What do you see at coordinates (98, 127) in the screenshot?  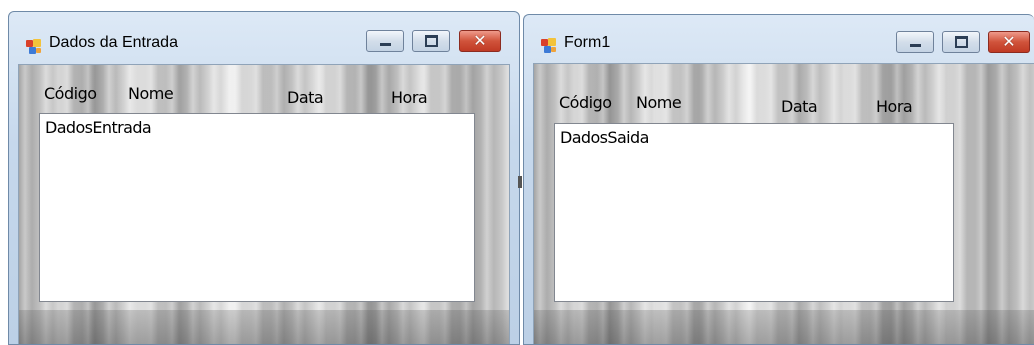 I see `list-item: DadosEntrada` at bounding box center [98, 127].